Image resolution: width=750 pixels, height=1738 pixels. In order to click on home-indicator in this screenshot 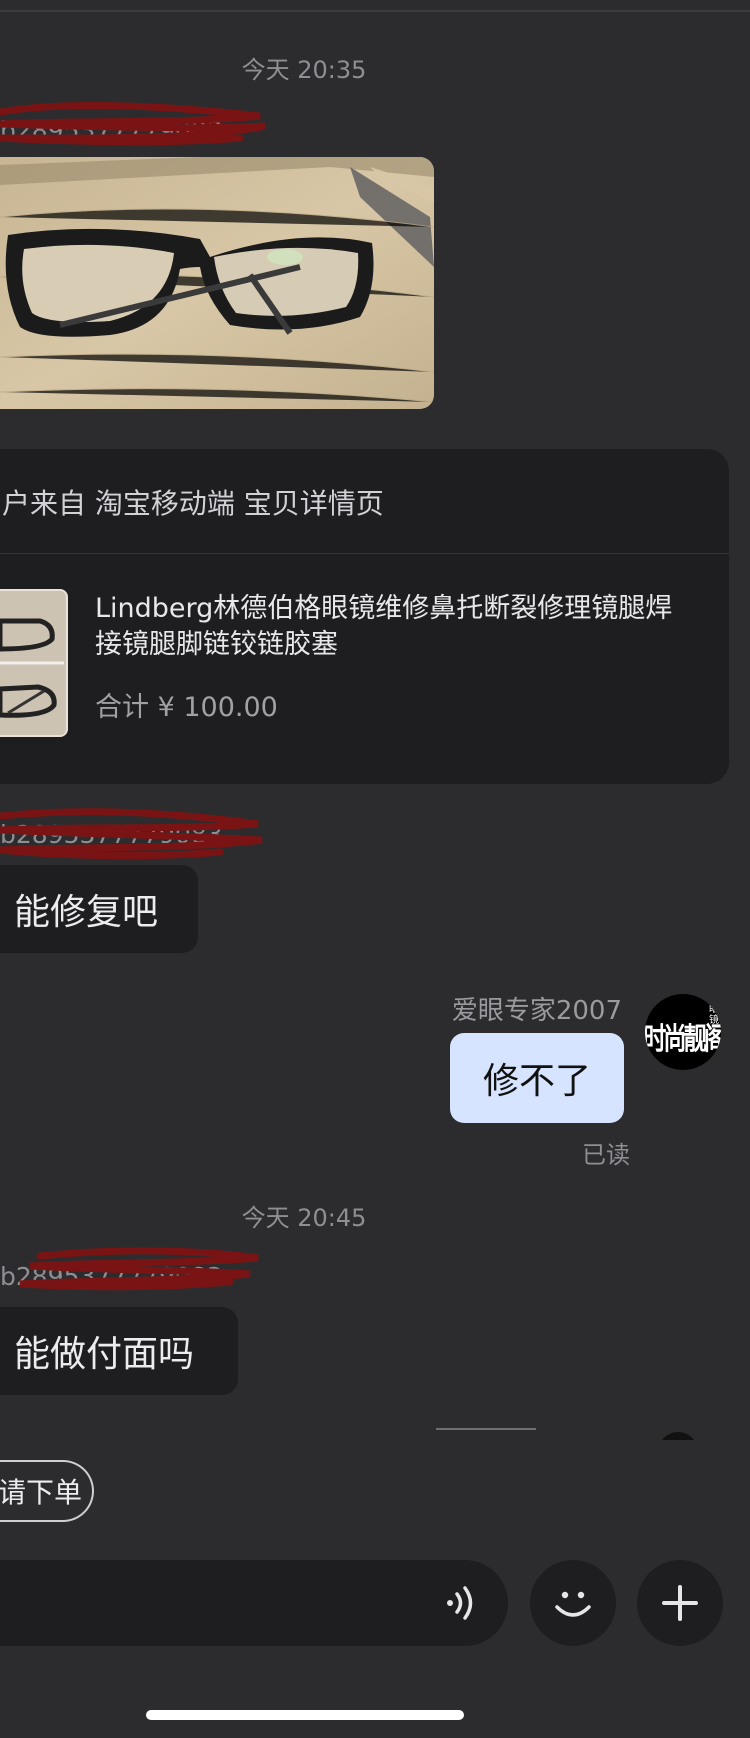, I will do `click(305, 1715)`.